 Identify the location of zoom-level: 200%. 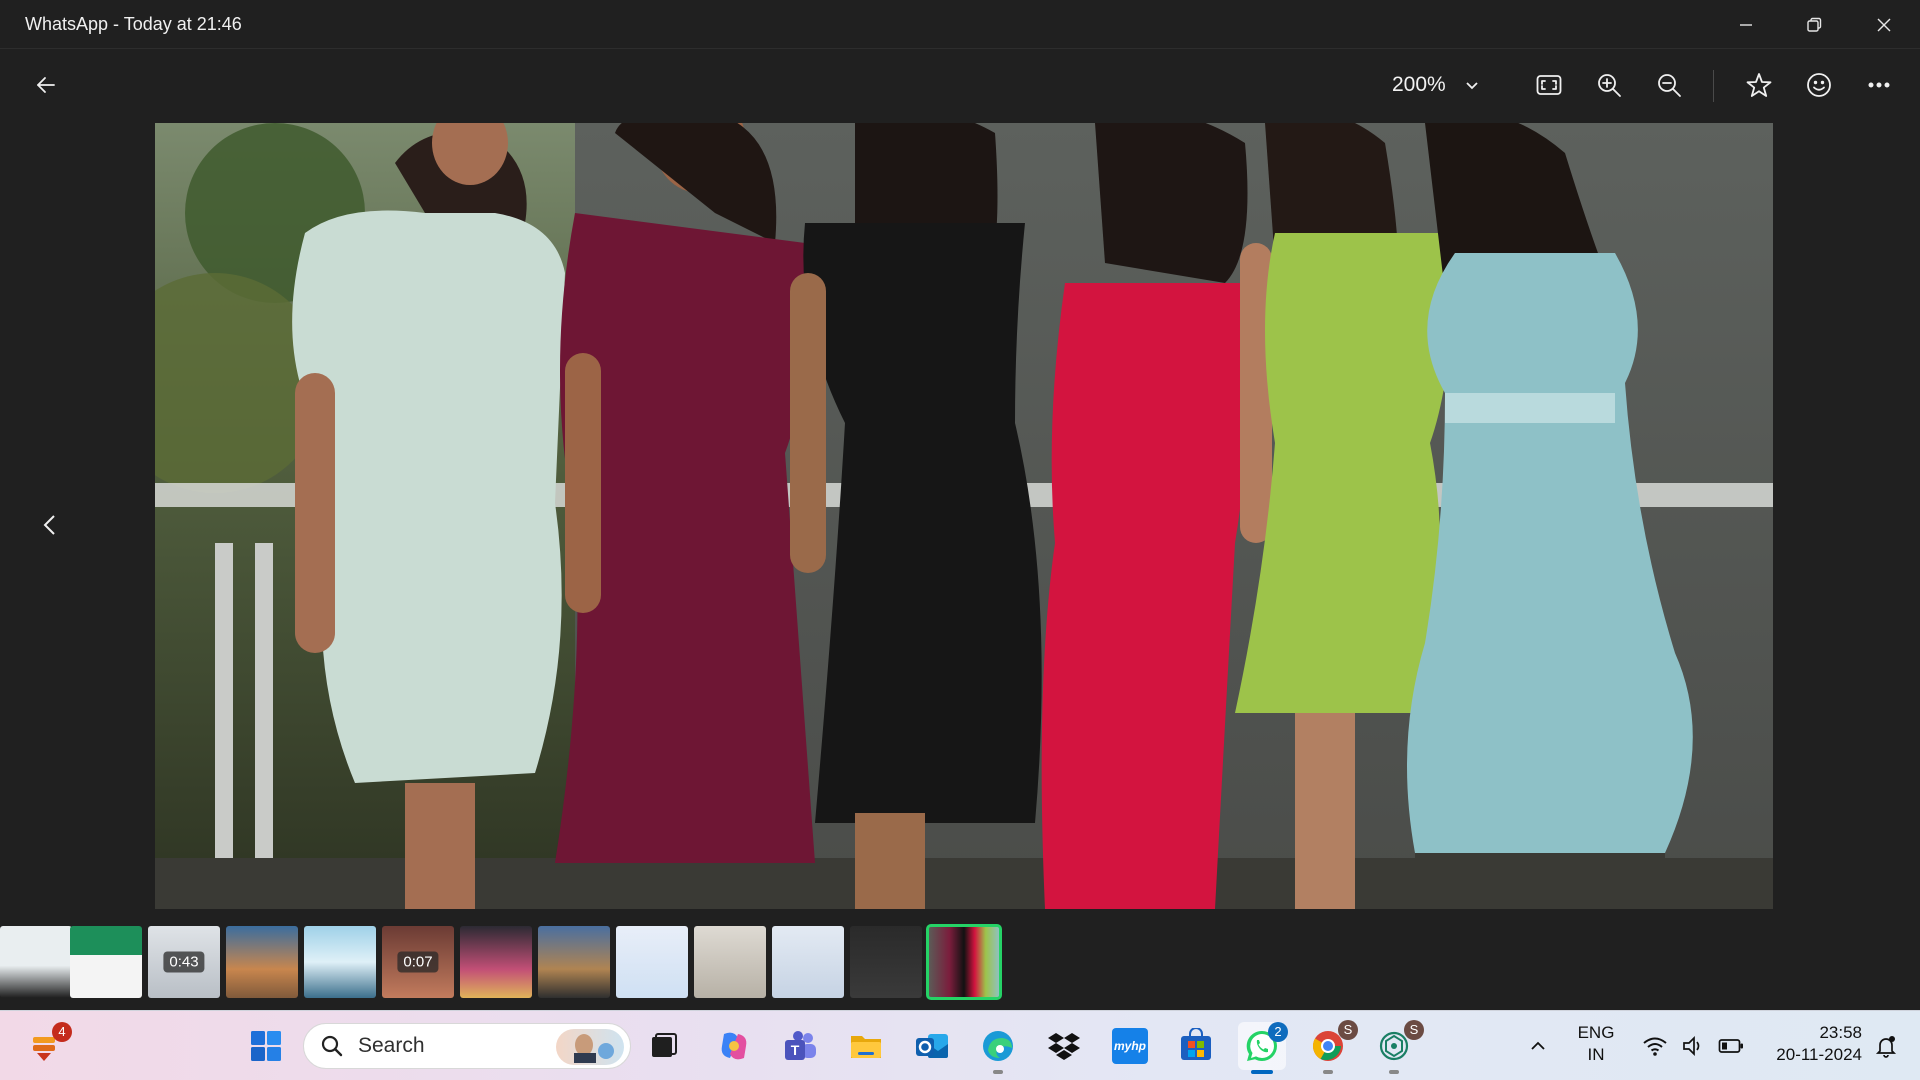
(1419, 84).